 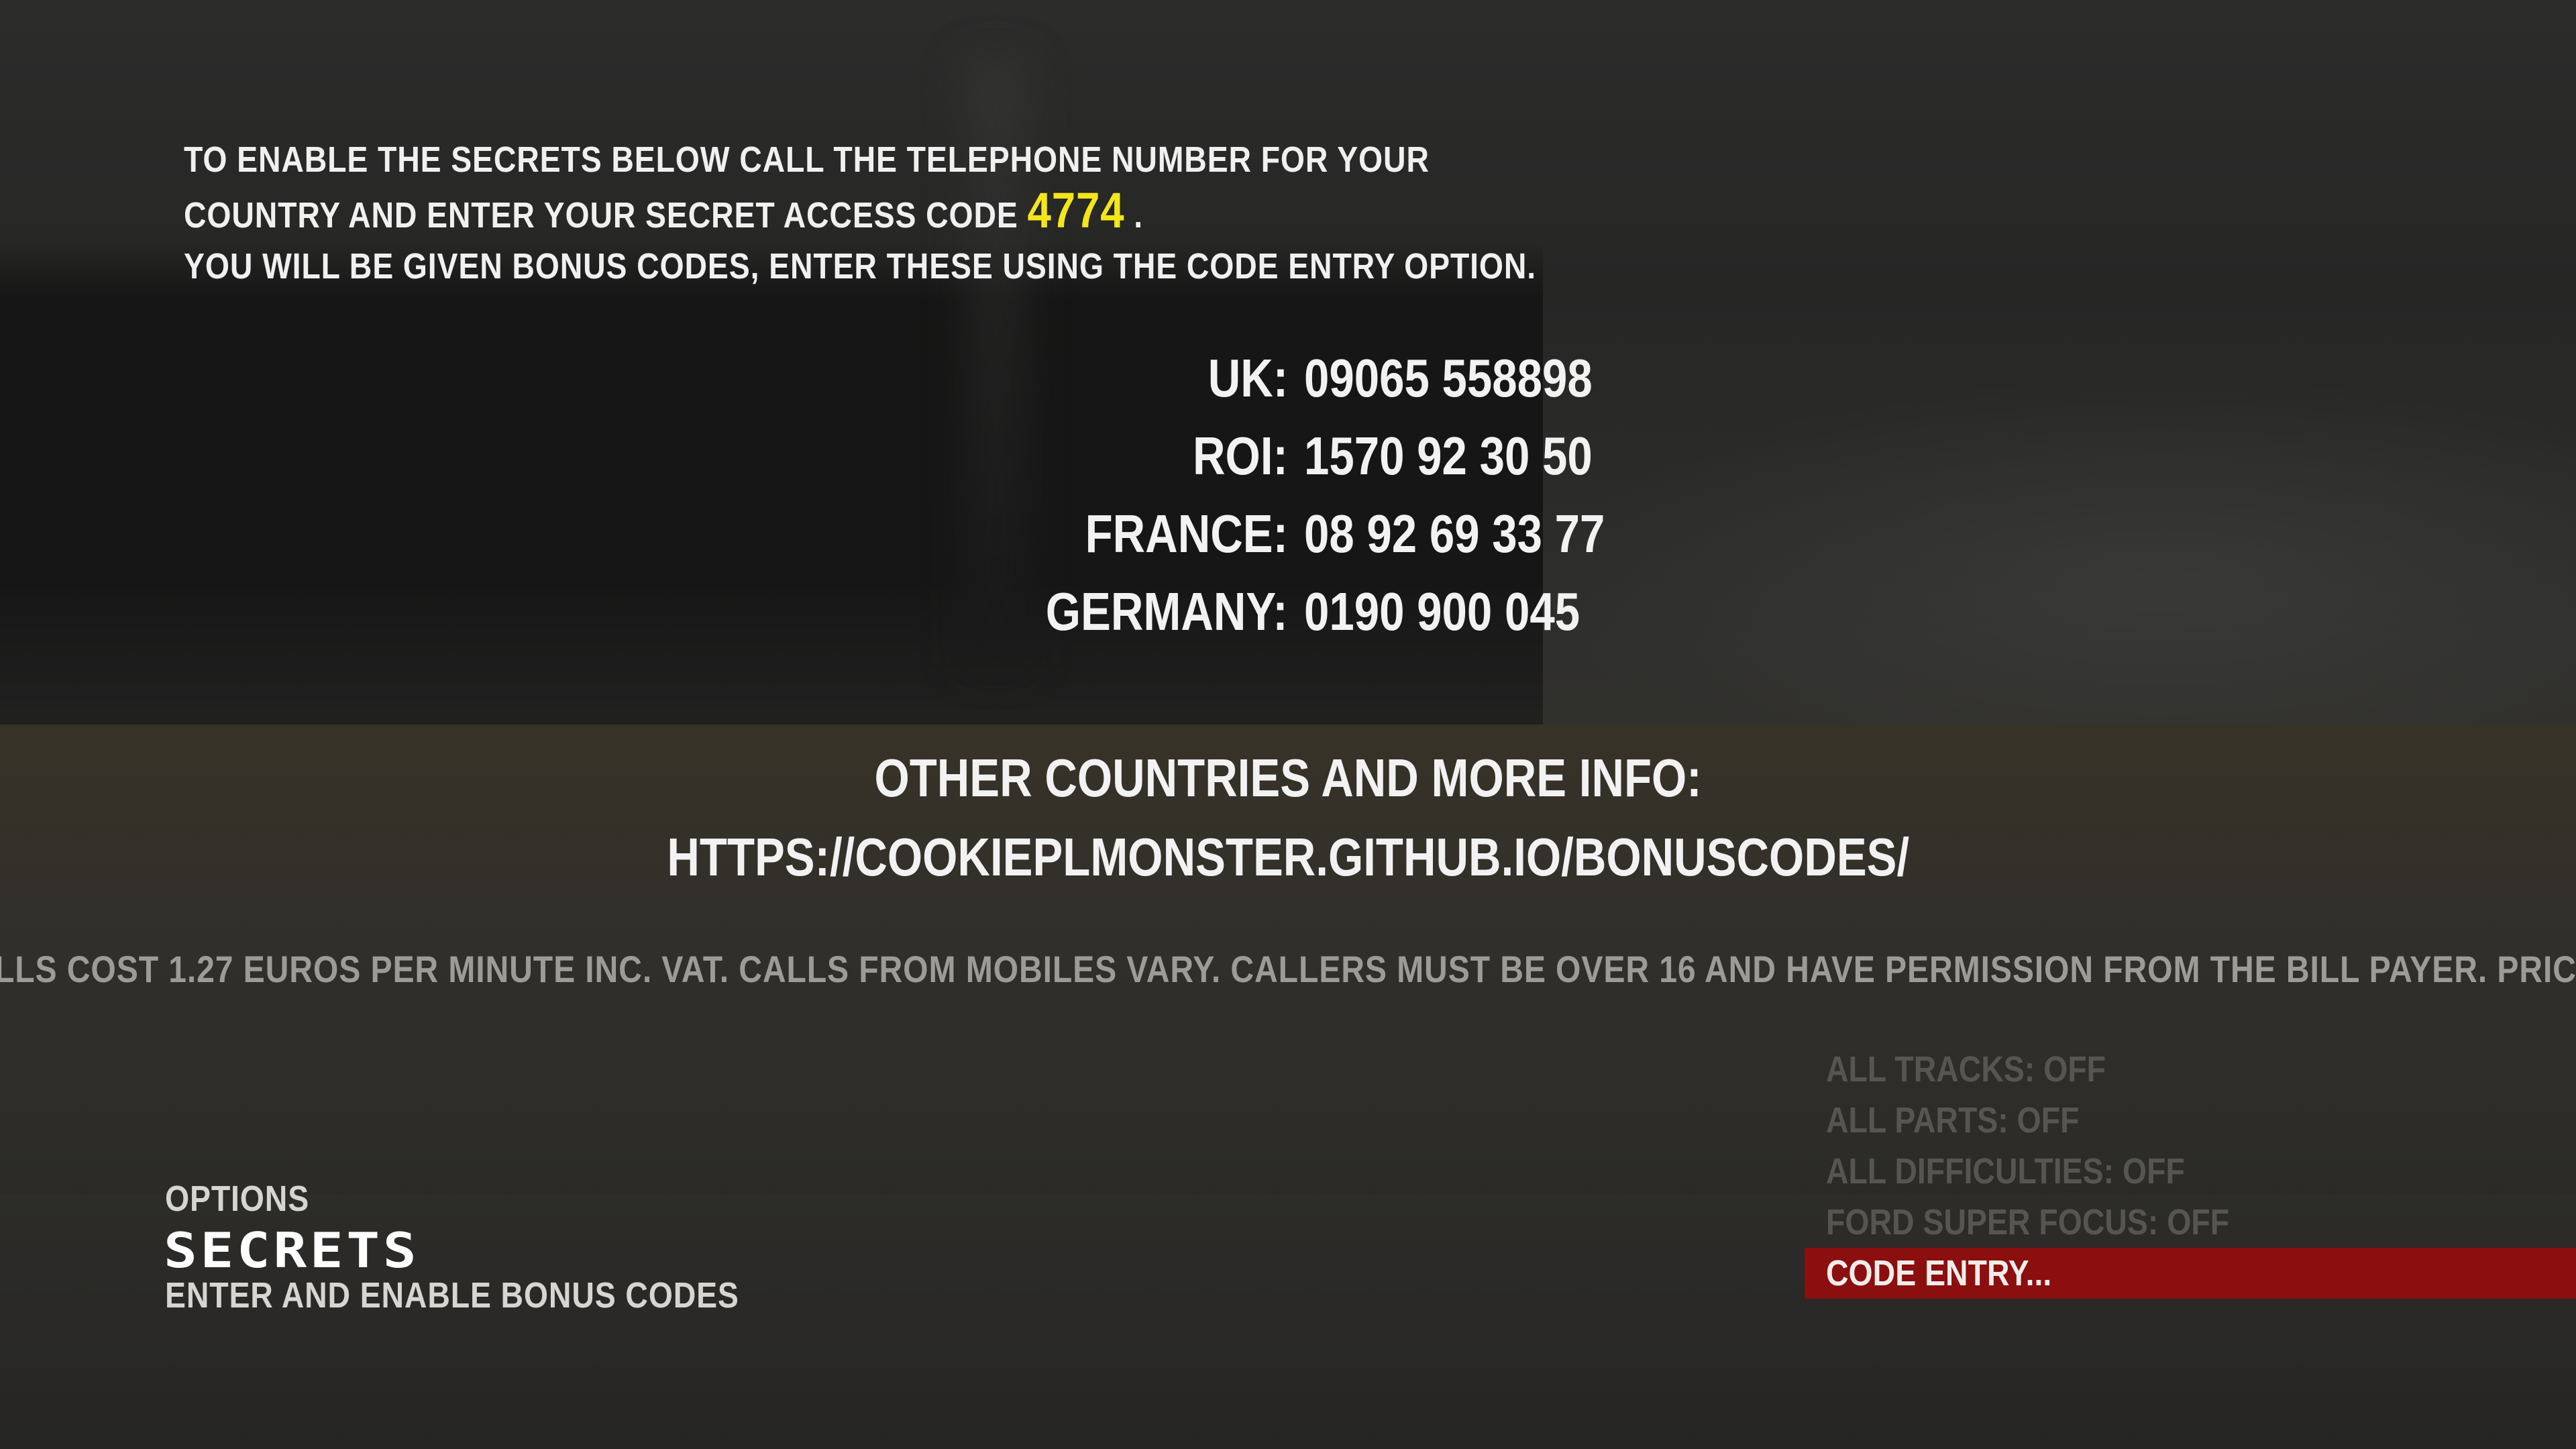 I want to click on phone-row-france: FRANCE: 08 92 69 33 77, so click(x=1288, y=536).